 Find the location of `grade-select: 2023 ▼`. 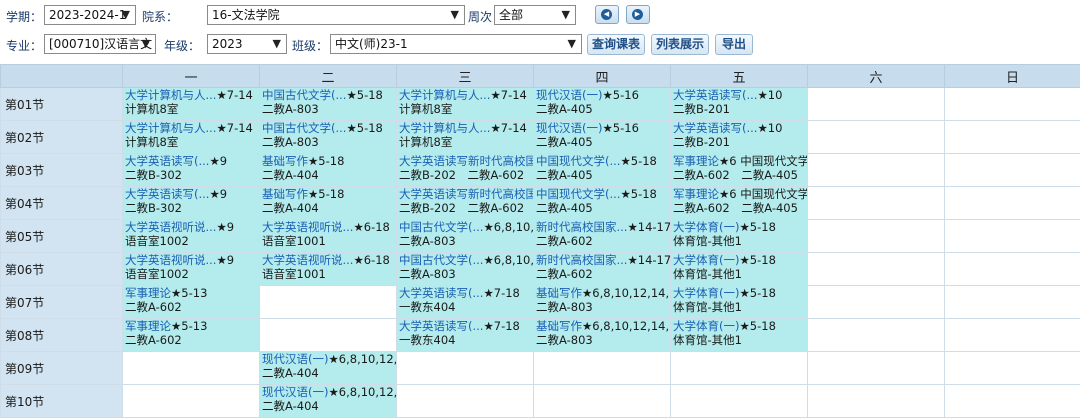

grade-select: 2023 ▼ is located at coordinates (247, 44).